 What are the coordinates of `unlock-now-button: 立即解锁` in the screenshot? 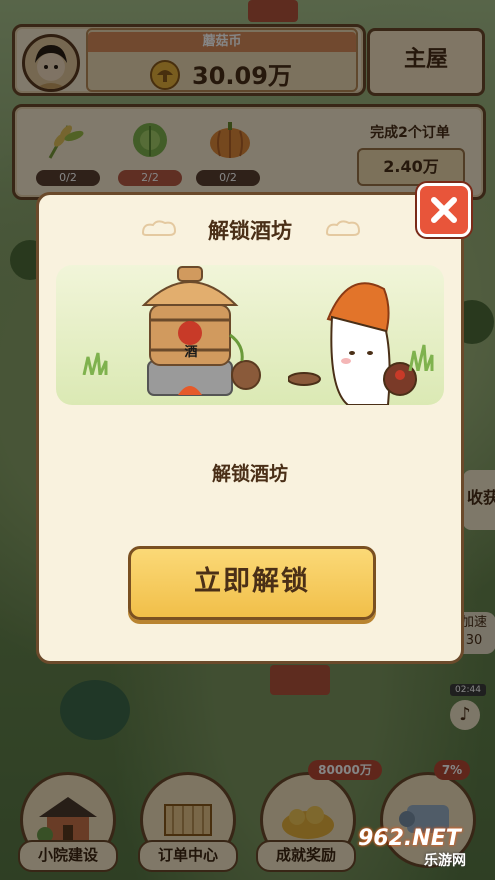 It's located at (252, 583).